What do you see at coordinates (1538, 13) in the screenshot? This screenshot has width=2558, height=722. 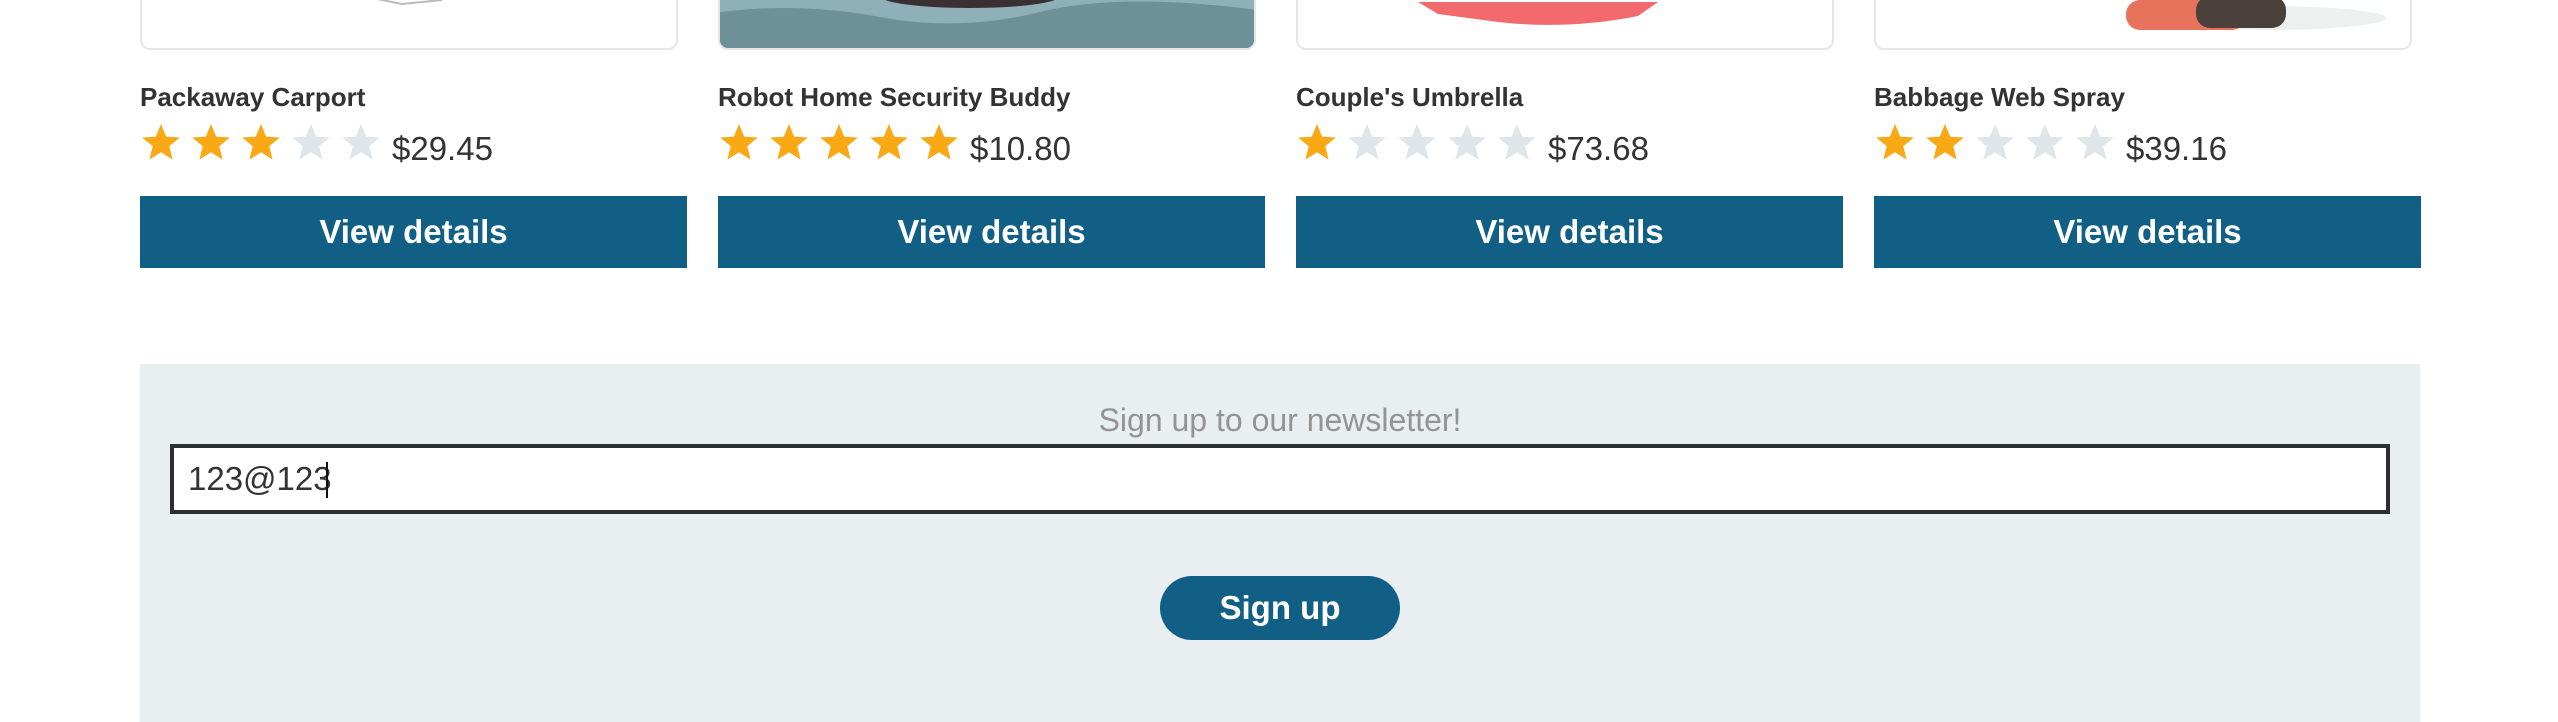 I see `umbrella-image-icon` at bounding box center [1538, 13].